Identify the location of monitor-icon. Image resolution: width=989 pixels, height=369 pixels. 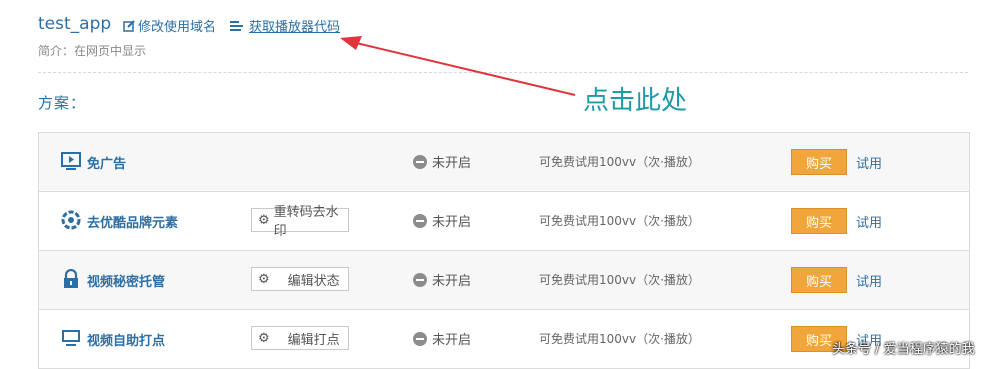
(71, 338).